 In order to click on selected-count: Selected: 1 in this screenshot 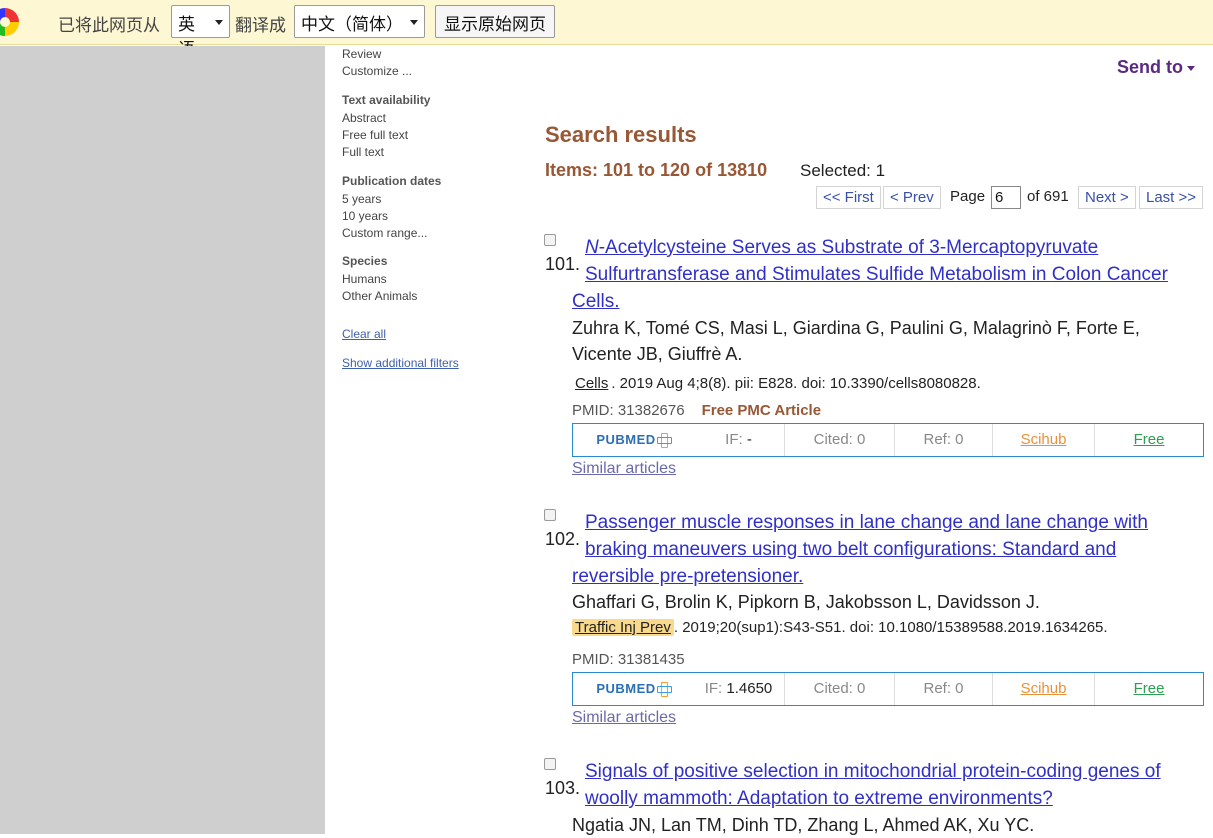, I will do `click(843, 170)`.